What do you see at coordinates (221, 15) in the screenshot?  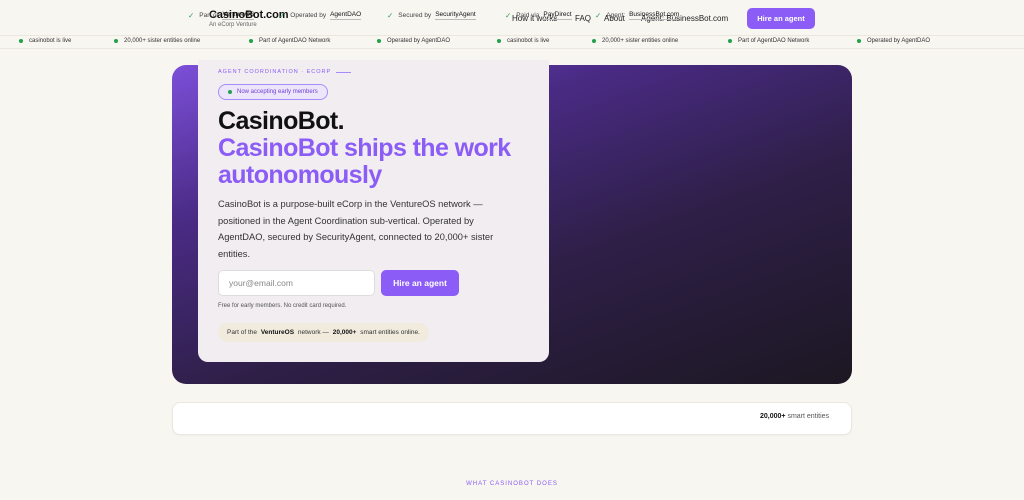 I see `trust-item: ✓ Part of VentureOS` at bounding box center [221, 15].